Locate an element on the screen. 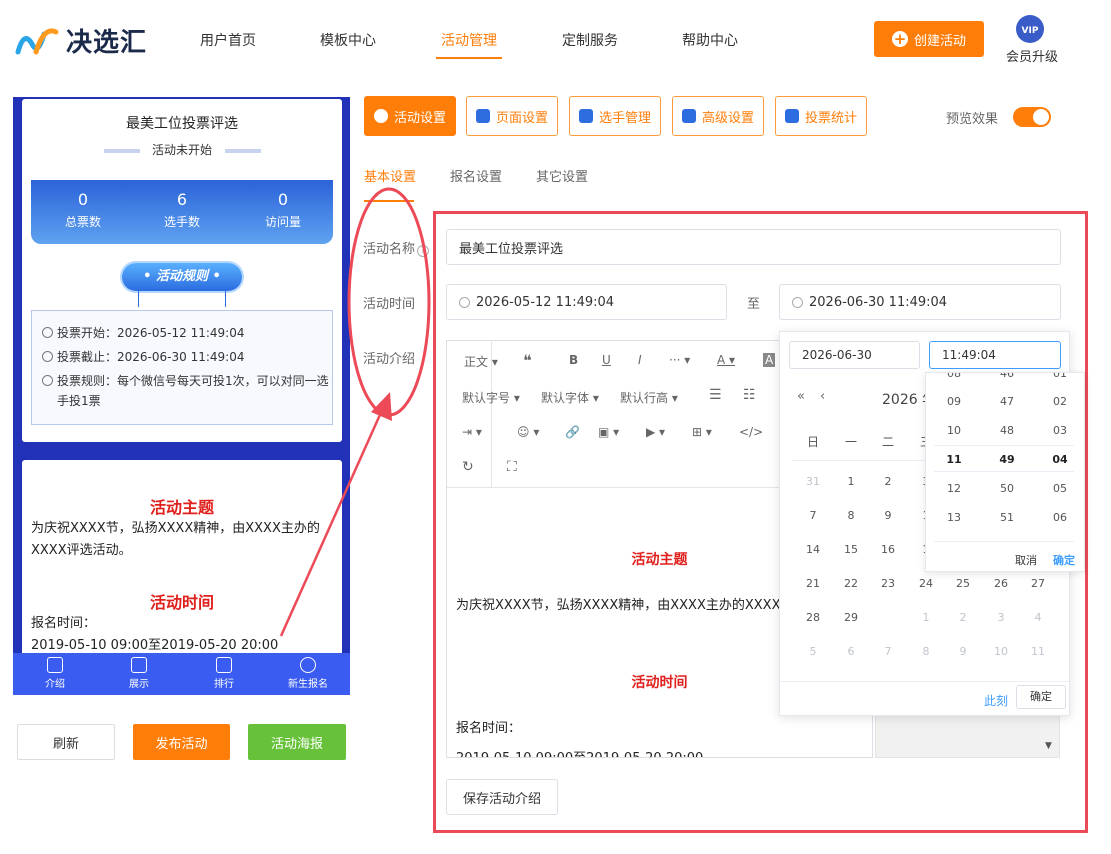 Image resolution: width=1111 pixels, height=854 pixels. calendar-day: 11 is located at coordinates (1038, 651).